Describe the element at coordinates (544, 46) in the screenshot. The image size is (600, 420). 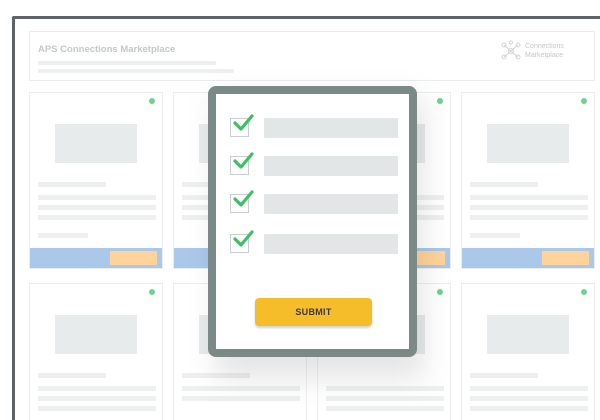
I see `logo-line-1: Connections` at that location.